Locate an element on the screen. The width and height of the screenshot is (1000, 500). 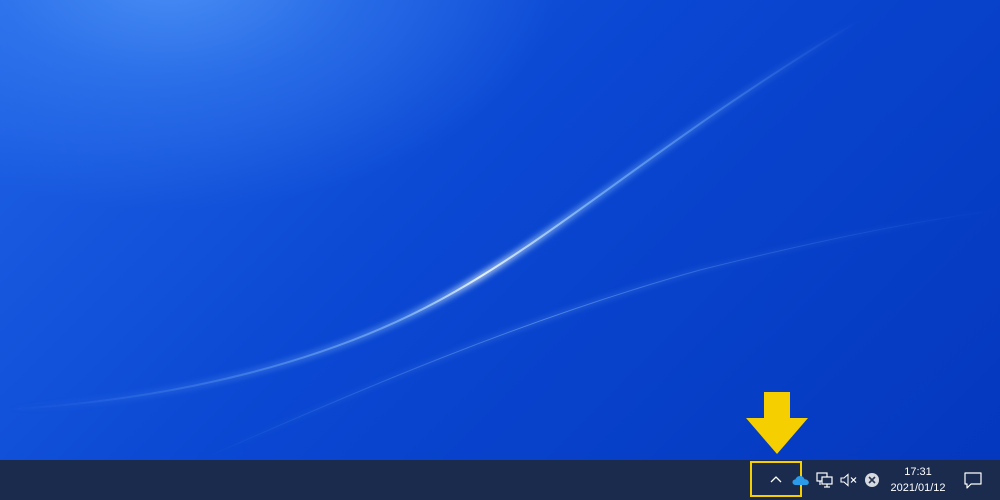
close-circle-icon is located at coordinates (872, 480).